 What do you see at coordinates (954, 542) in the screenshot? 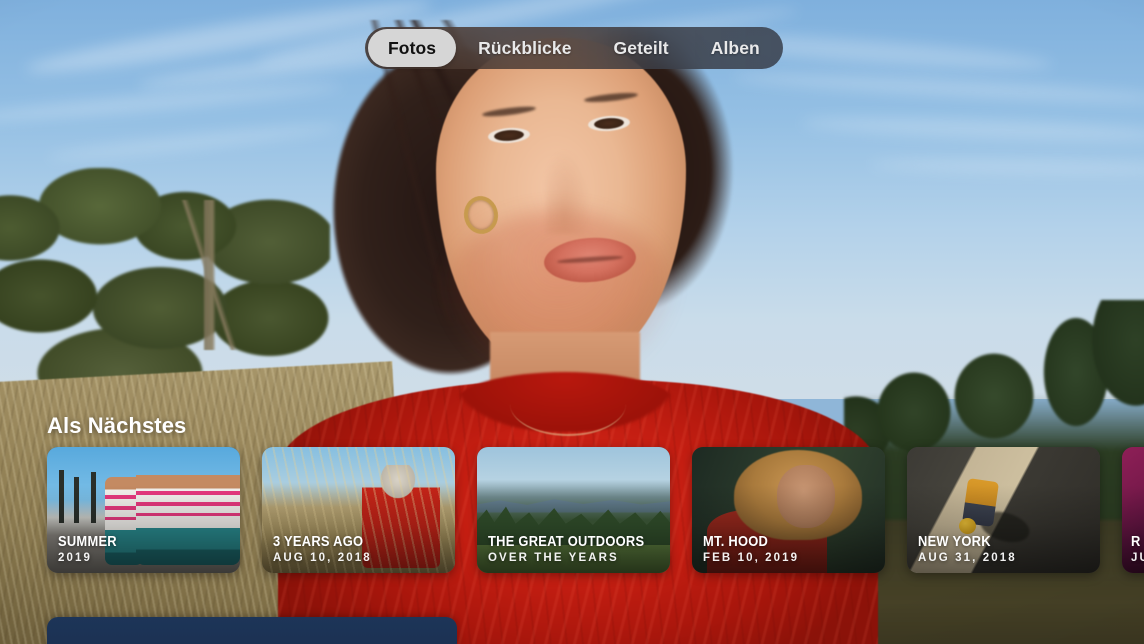
I see `card-title: NEW YORK` at bounding box center [954, 542].